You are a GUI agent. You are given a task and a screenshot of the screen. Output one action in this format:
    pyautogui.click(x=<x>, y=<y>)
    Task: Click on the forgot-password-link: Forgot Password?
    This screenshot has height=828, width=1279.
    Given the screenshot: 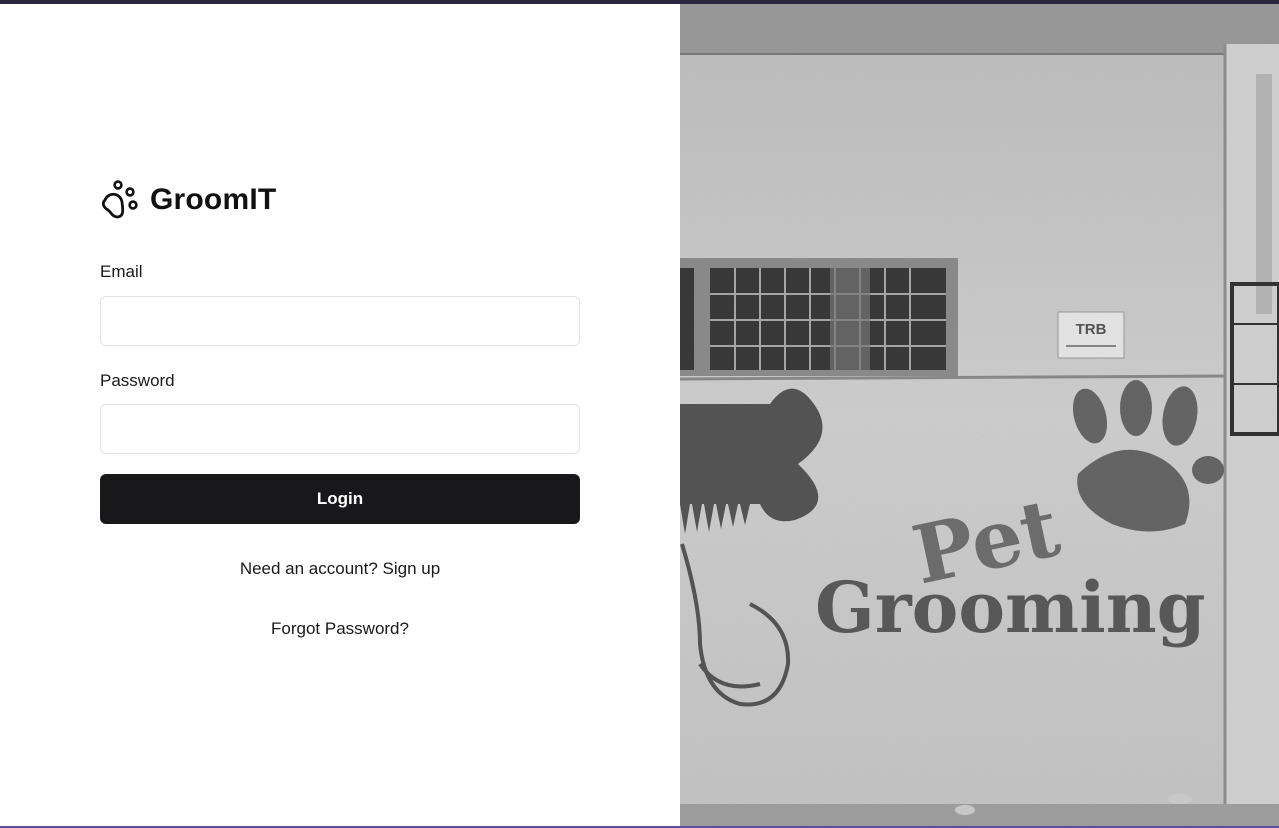 What is the action you would take?
    pyautogui.click(x=340, y=629)
    